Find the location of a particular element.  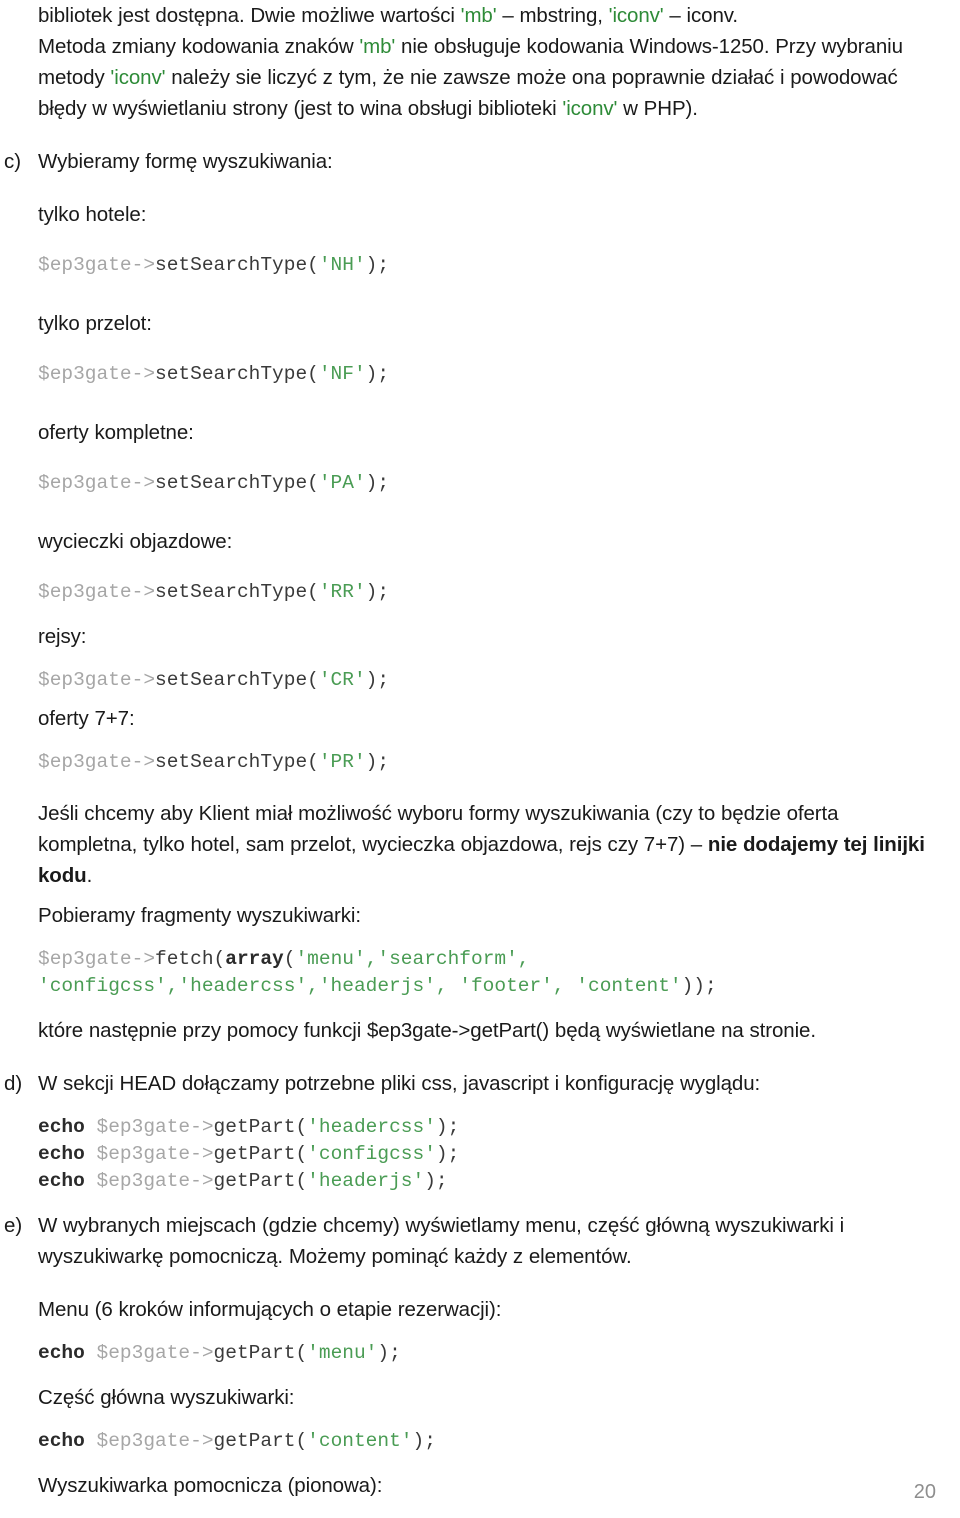

code-function: fetch( is located at coordinates (190, 959).